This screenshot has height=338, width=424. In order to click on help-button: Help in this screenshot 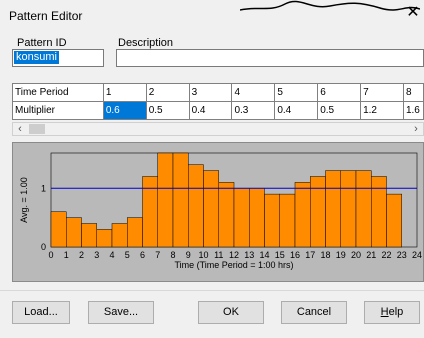, I will do `click(392, 312)`.